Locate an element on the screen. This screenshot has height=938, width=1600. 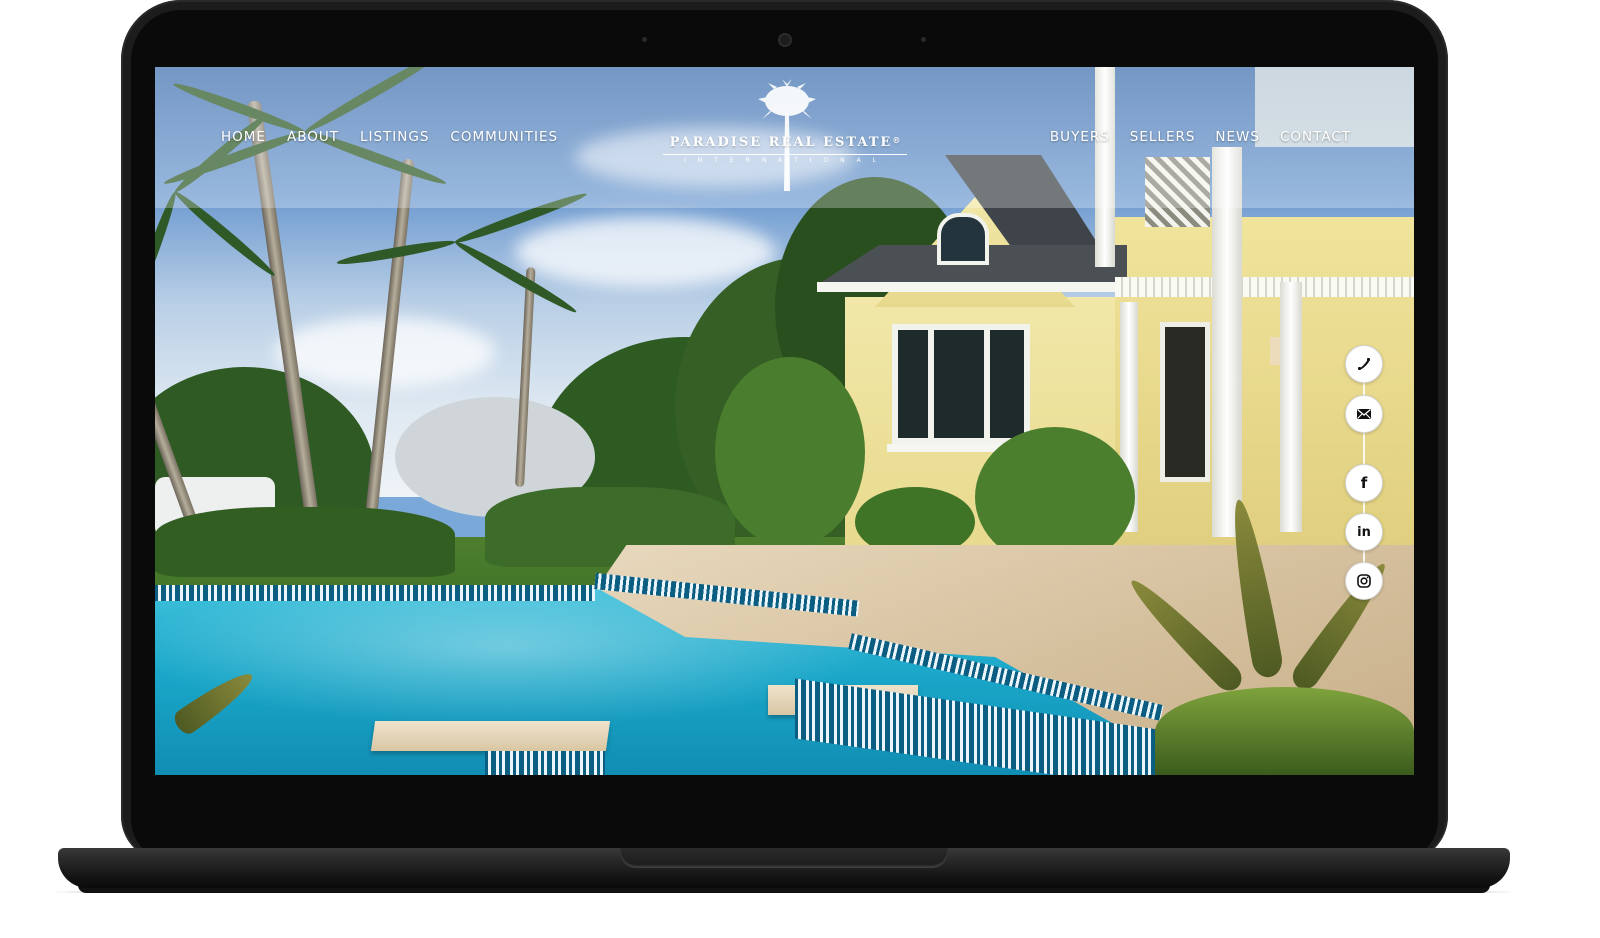
sensor-left is located at coordinates (644, 39).